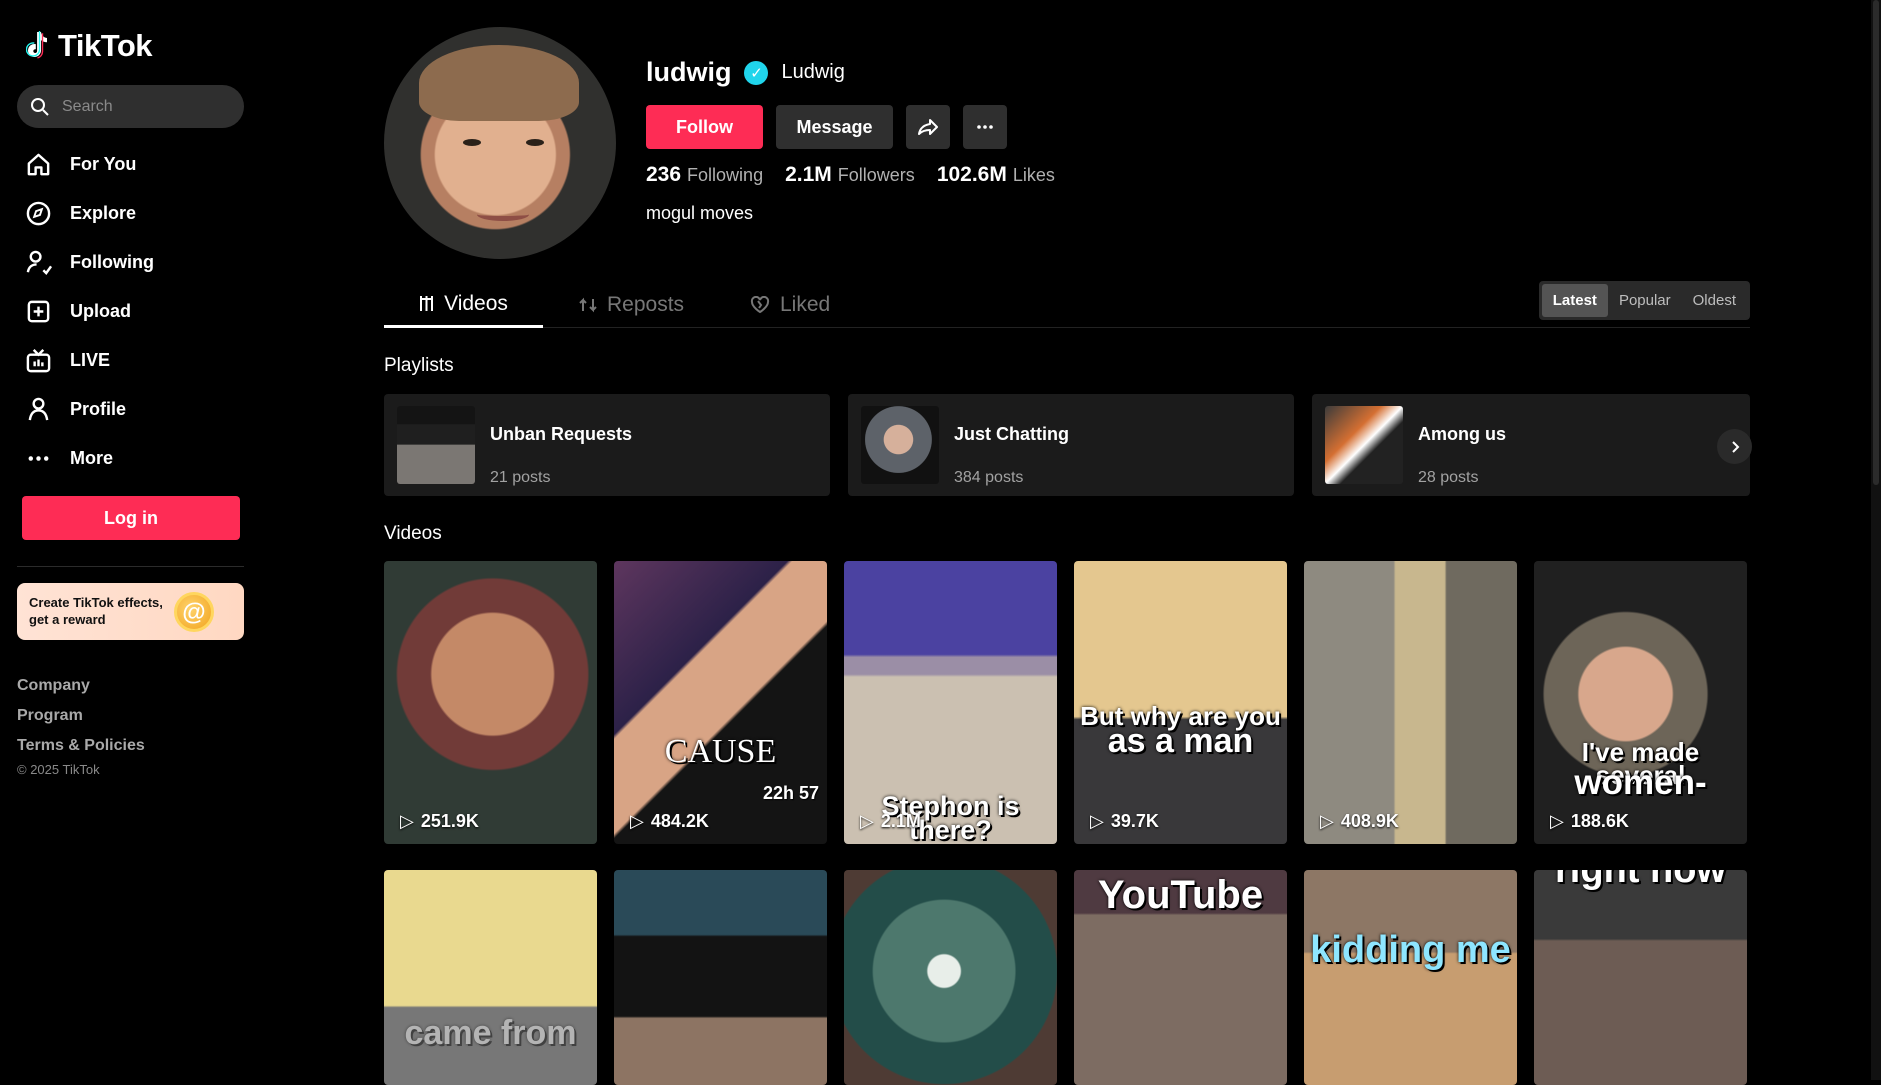 The width and height of the screenshot is (1881, 1085). What do you see at coordinates (142, 106) in the screenshot?
I see `search-input` at bounding box center [142, 106].